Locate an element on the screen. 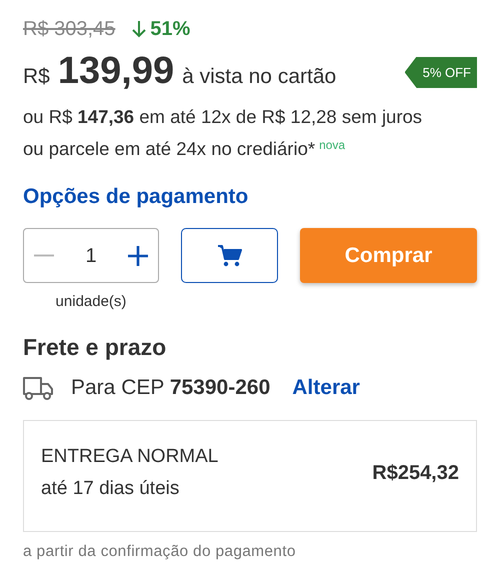 The width and height of the screenshot is (500, 576). credit-text: ou parcele em até 24x no crediário* is located at coordinates (169, 148).